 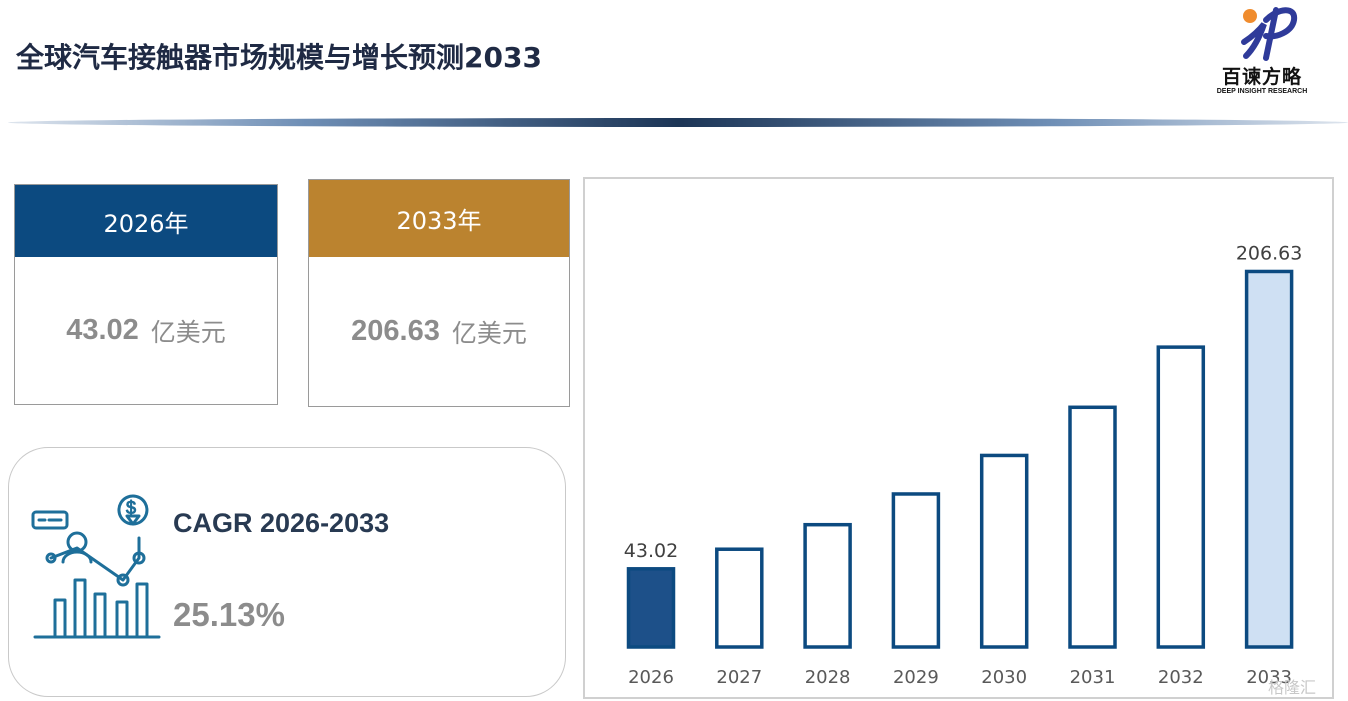 I want to click on market-size-2026-value: 43.02, so click(x=102, y=330).